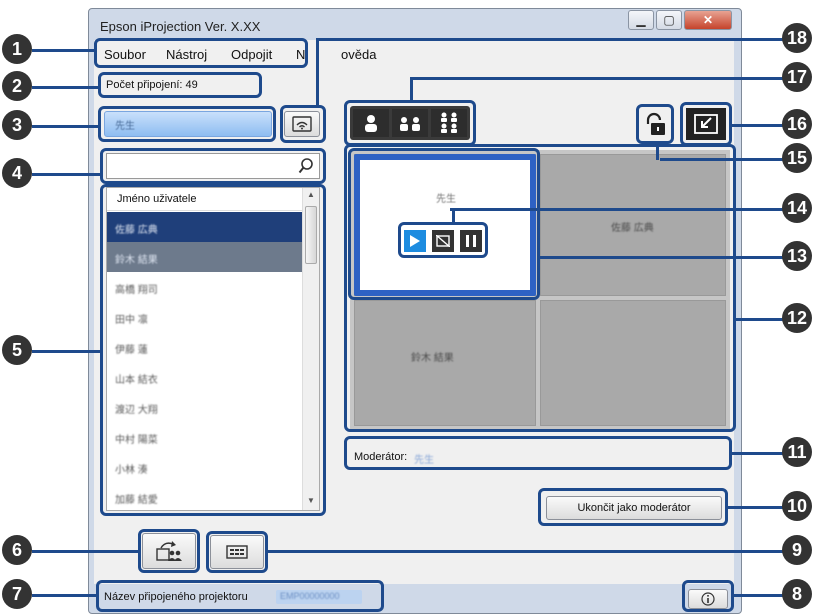  What do you see at coordinates (17, 550) in the screenshot?
I see `callout-6: 6` at bounding box center [17, 550].